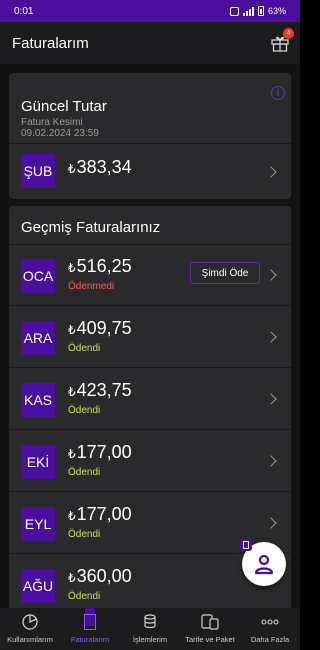 The height and width of the screenshot is (650, 320). I want to click on user-icon, so click(264, 564).